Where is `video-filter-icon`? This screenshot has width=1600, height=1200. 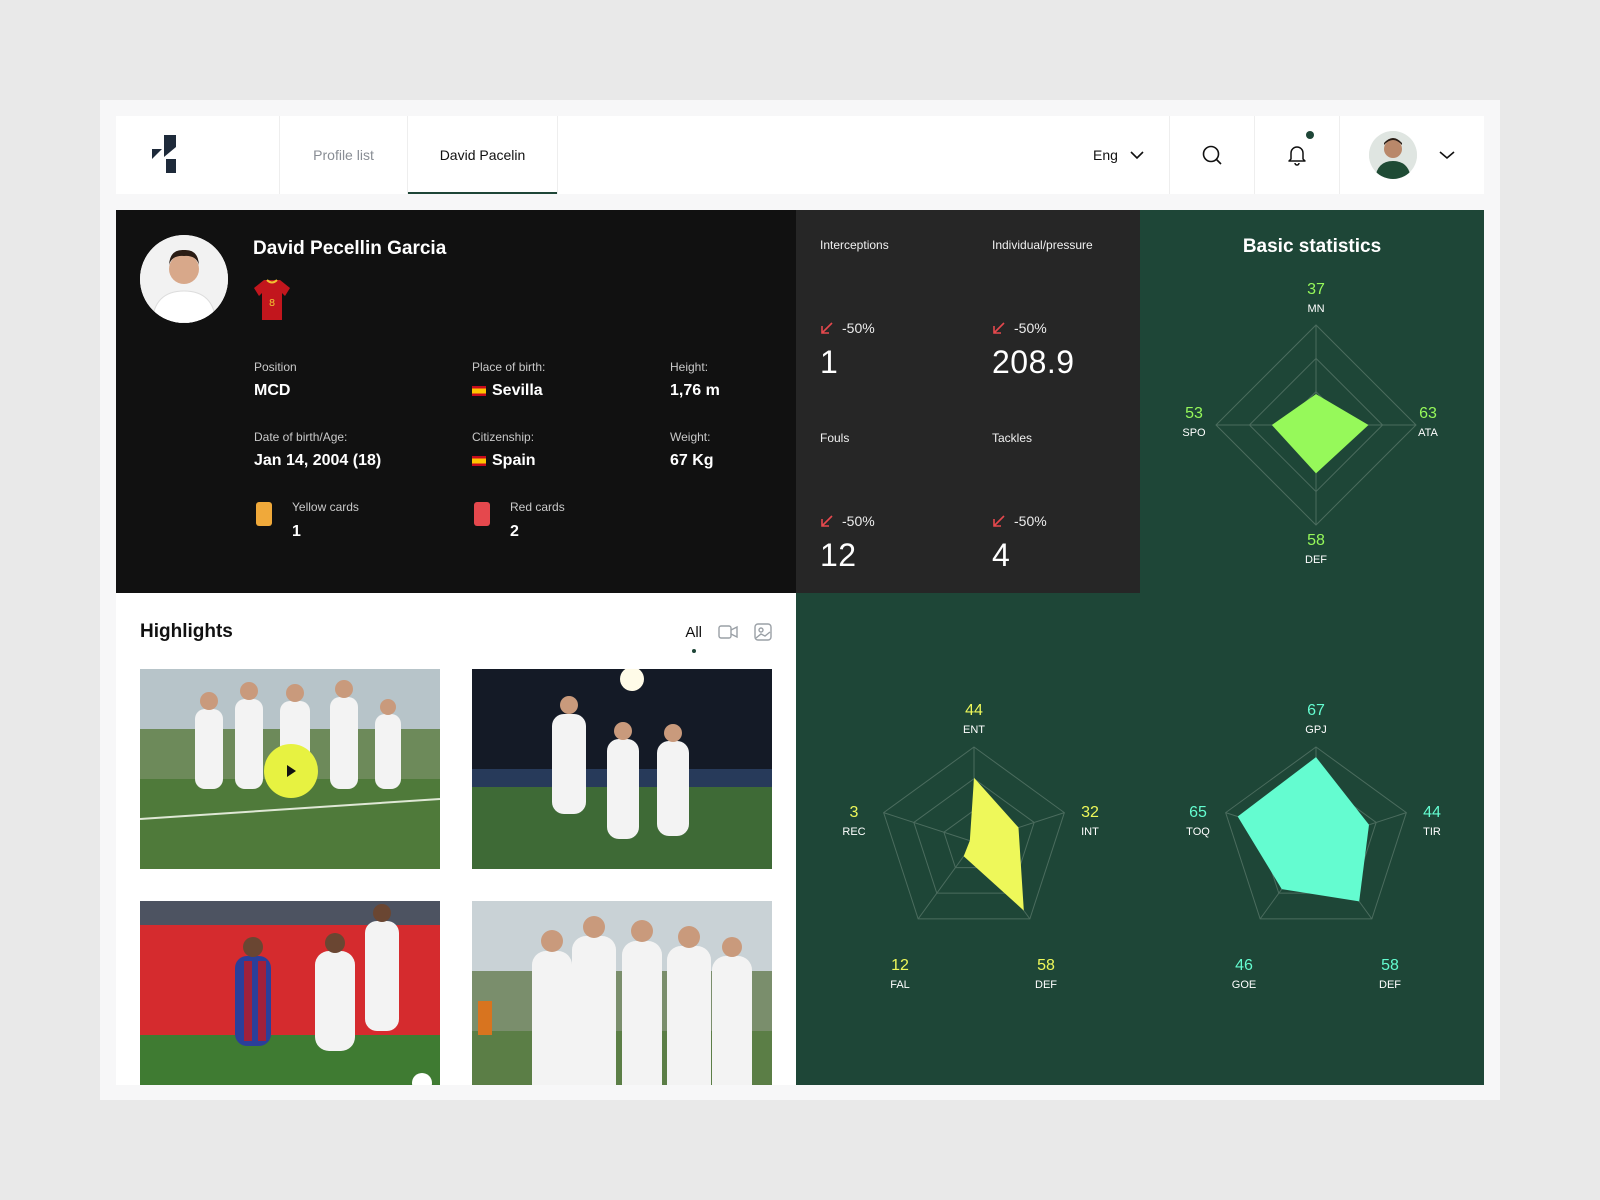
video-filter-icon is located at coordinates (728, 632).